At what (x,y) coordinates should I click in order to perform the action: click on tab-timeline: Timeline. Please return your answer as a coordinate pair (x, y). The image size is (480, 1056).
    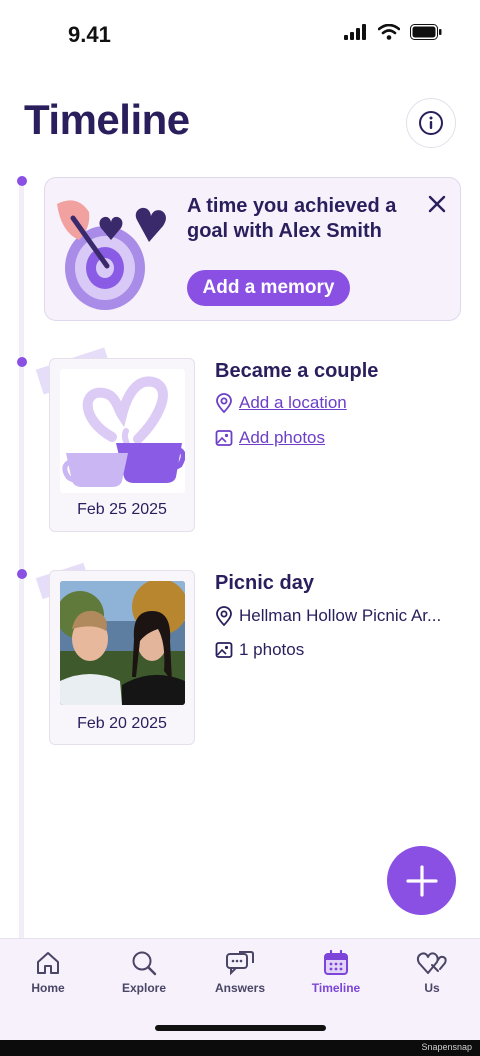
    Looking at the image, I should click on (336, 972).